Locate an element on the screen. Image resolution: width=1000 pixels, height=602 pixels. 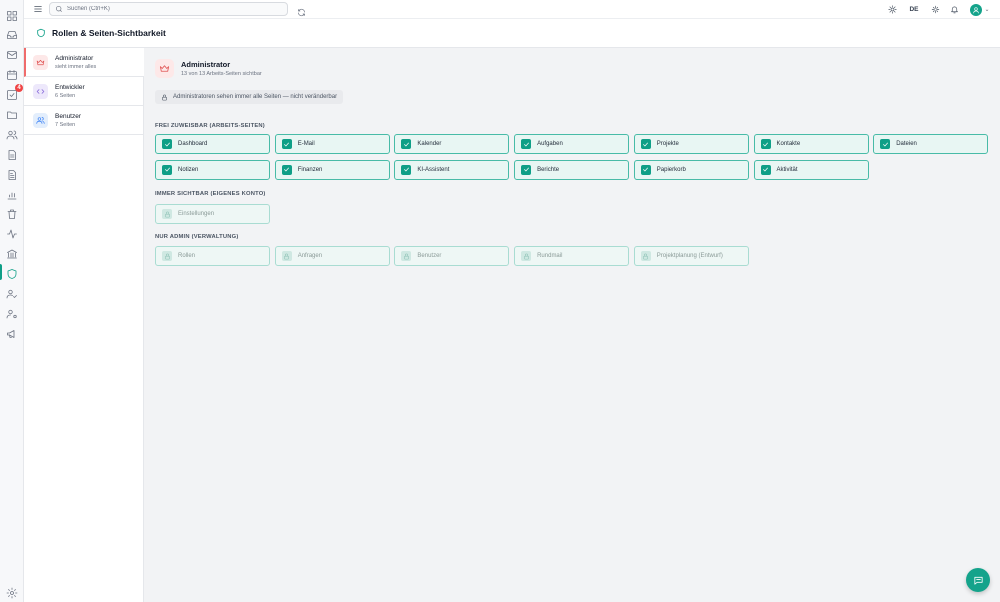
folder-icon is located at coordinates (12, 115).